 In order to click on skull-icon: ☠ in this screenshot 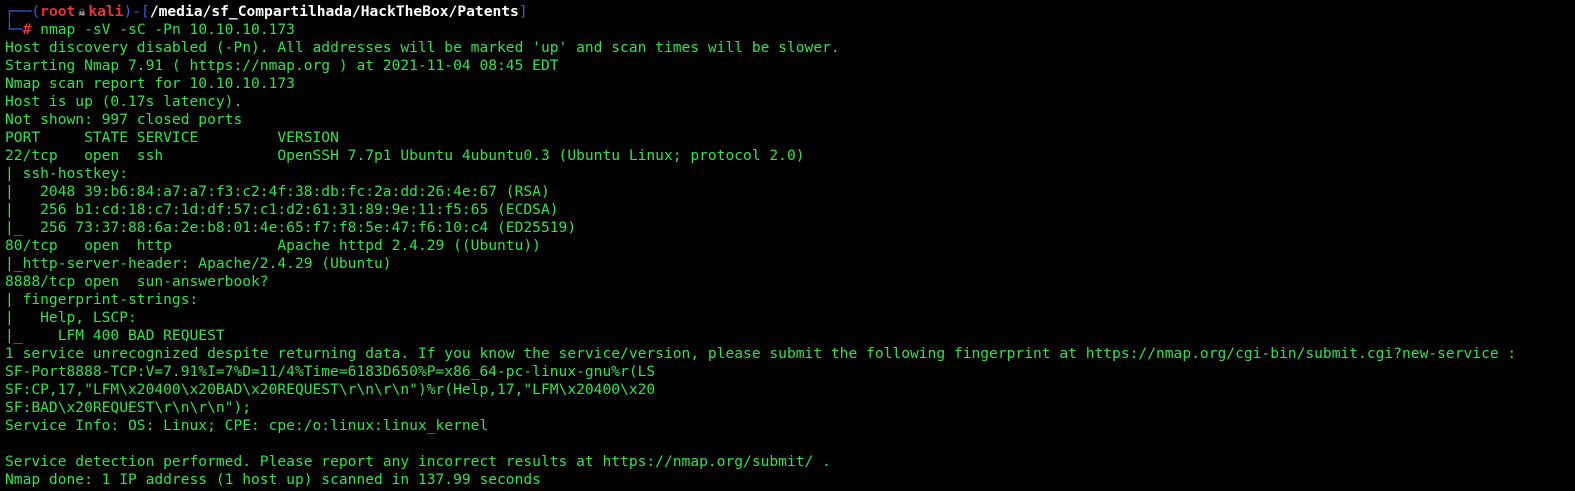, I will do `click(81, 12)`.